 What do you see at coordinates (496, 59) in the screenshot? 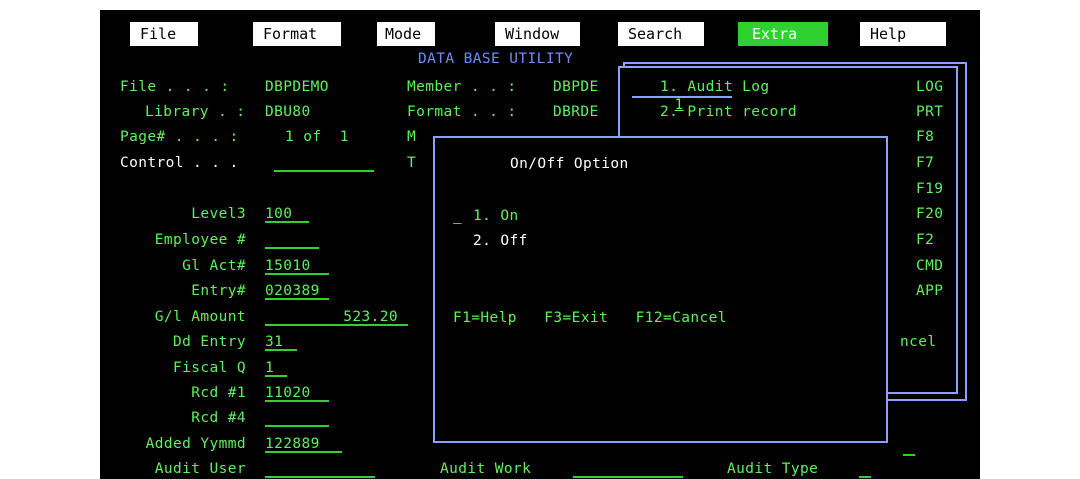
I see `screen-title: DATA BASE UTILITY` at bounding box center [496, 59].